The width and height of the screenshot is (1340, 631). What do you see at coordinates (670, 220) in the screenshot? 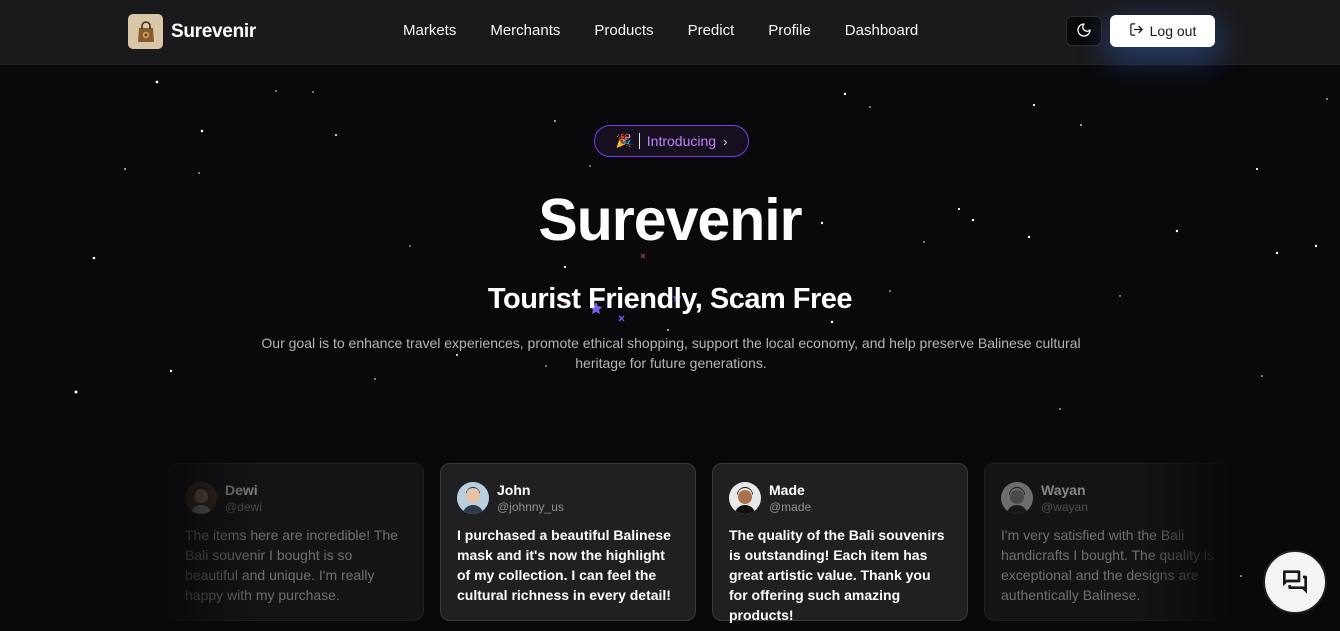
I see `hero-title: Surevenir` at bounding box center [670, 220].